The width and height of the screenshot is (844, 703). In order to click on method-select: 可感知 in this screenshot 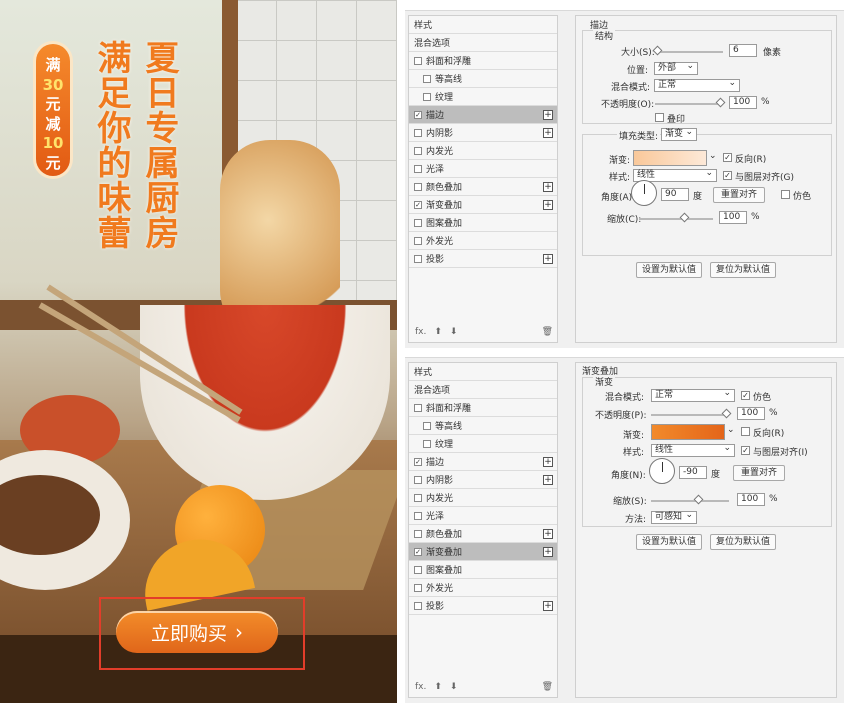, I will do `click(674, 517)`.